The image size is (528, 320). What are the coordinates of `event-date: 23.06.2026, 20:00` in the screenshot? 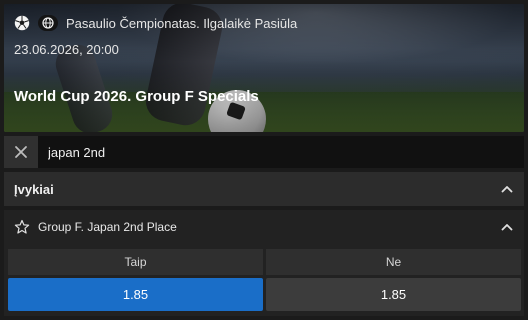 It's located at (66, 49).